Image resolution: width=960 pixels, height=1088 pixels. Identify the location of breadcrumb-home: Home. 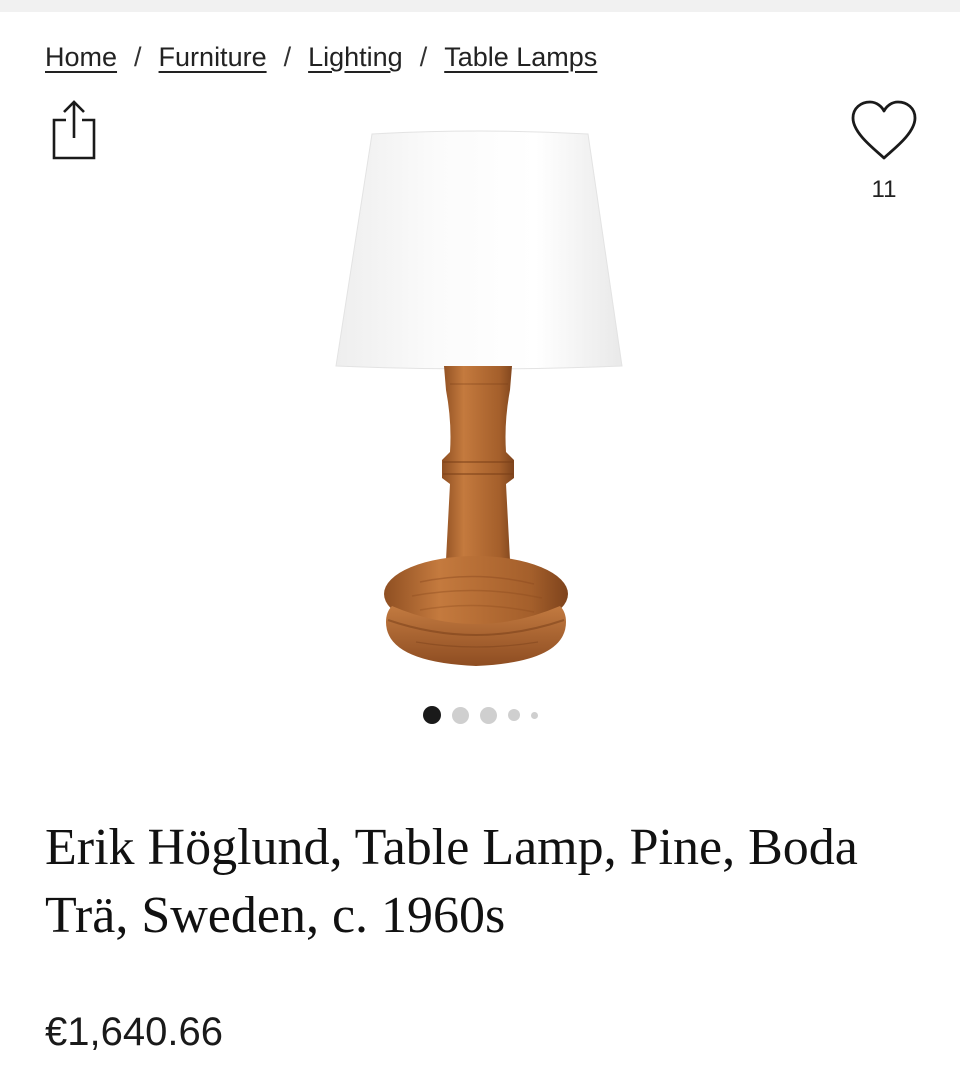
(81, 57).